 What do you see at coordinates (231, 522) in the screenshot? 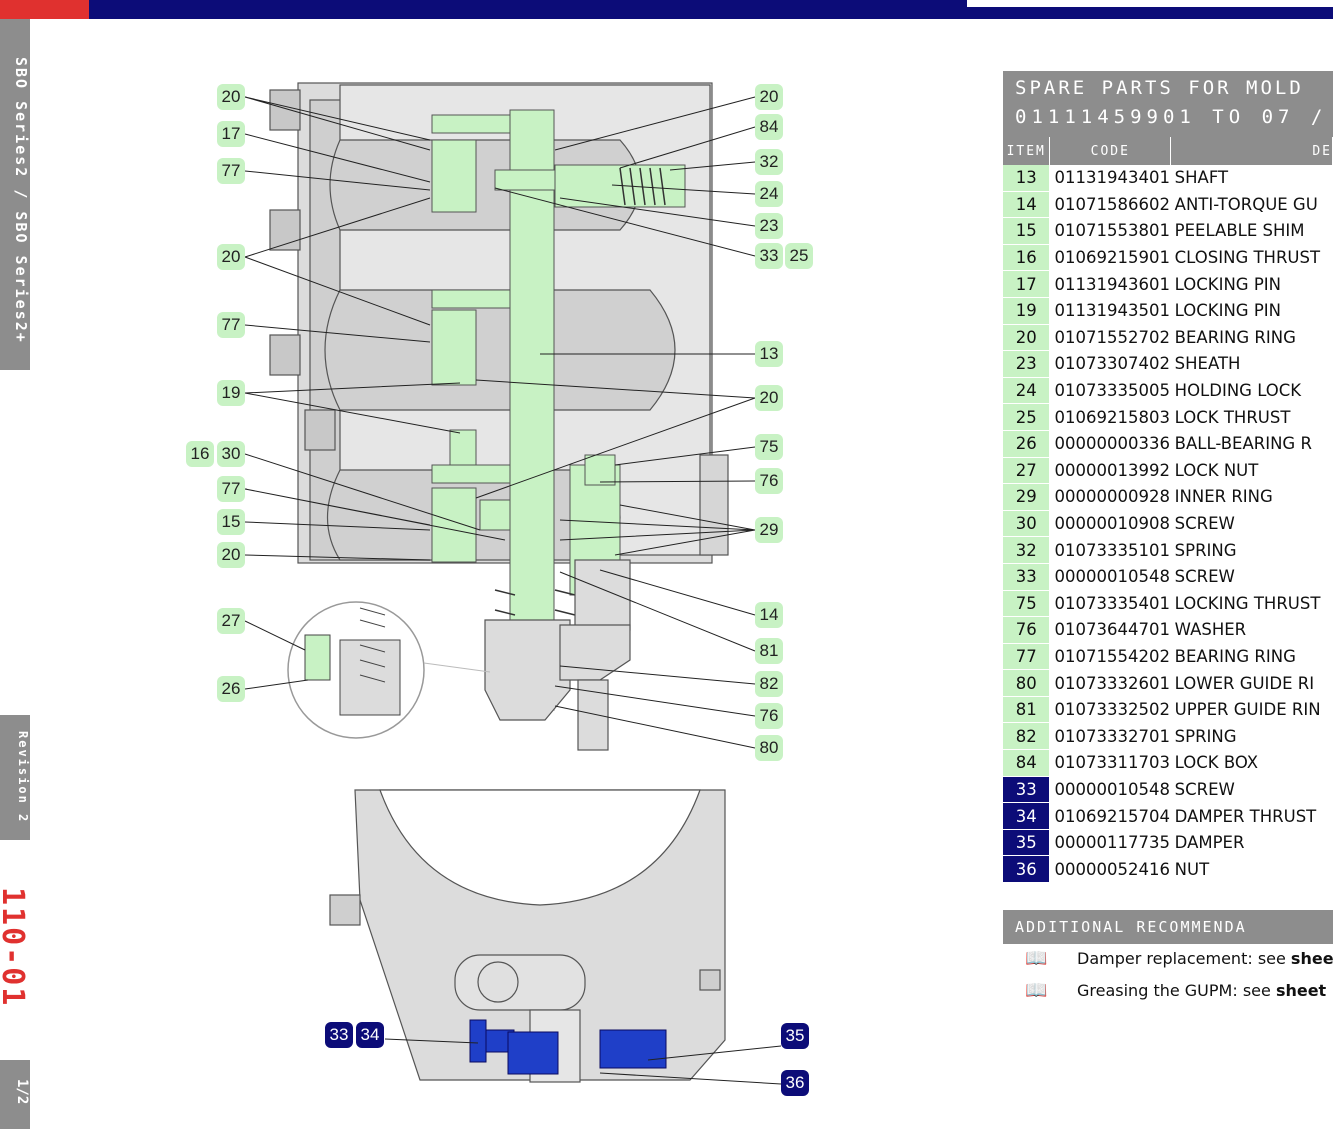
I see `callout-15: 15` at bounding box center [231, 522].